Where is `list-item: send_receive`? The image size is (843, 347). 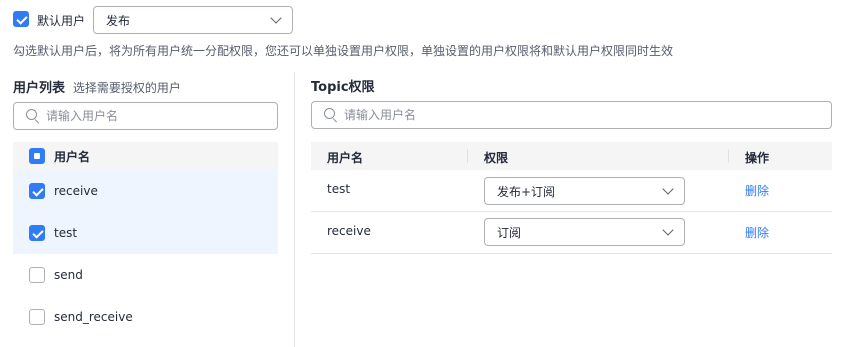
list-item: send_receive is located at coordinates (145, 317).